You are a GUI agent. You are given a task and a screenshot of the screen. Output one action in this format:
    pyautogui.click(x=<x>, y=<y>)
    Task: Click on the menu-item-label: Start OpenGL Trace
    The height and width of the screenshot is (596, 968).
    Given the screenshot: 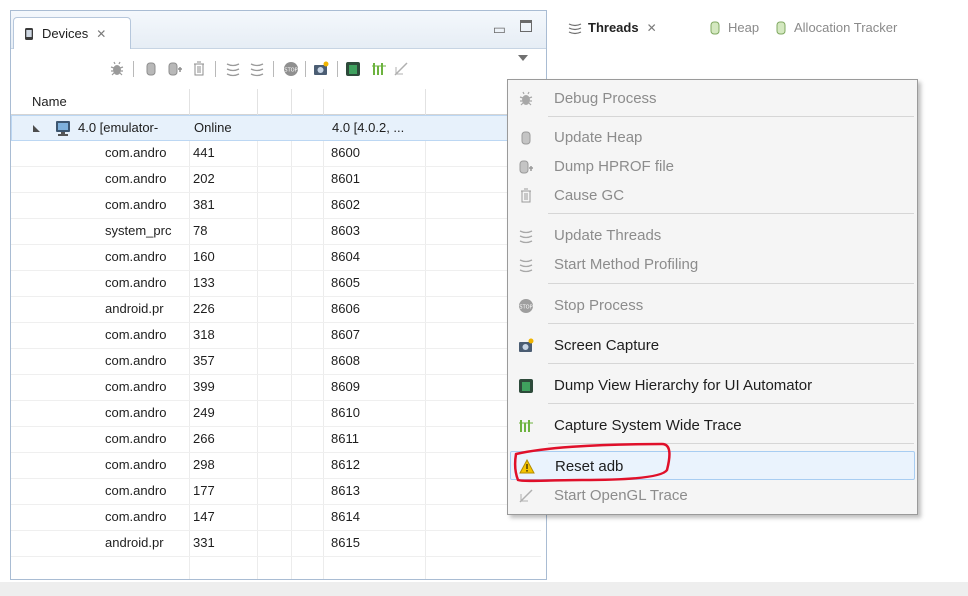 What is the action you would take?
    pyautogui.click(x=621, y=495)
    